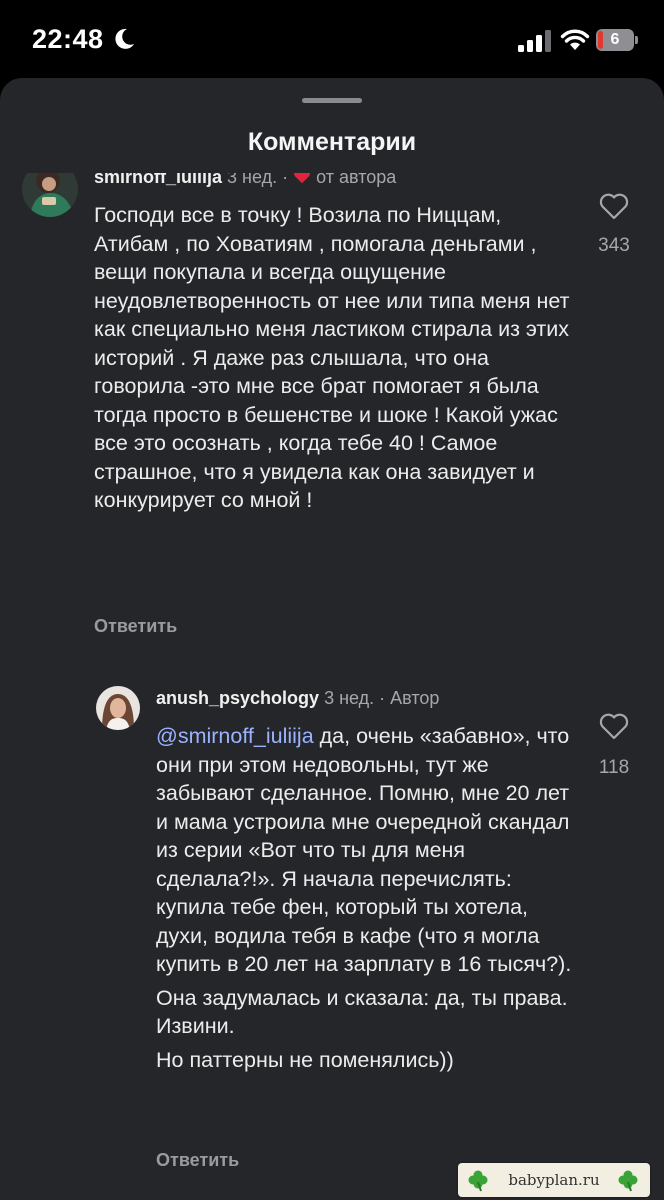 The height and width of the screenshot is (1200, 664). What do you see at coordinates (356, 180) in the screenshot?
I see `liked-by-author-label: от автора` at bounding box center [356, 180].